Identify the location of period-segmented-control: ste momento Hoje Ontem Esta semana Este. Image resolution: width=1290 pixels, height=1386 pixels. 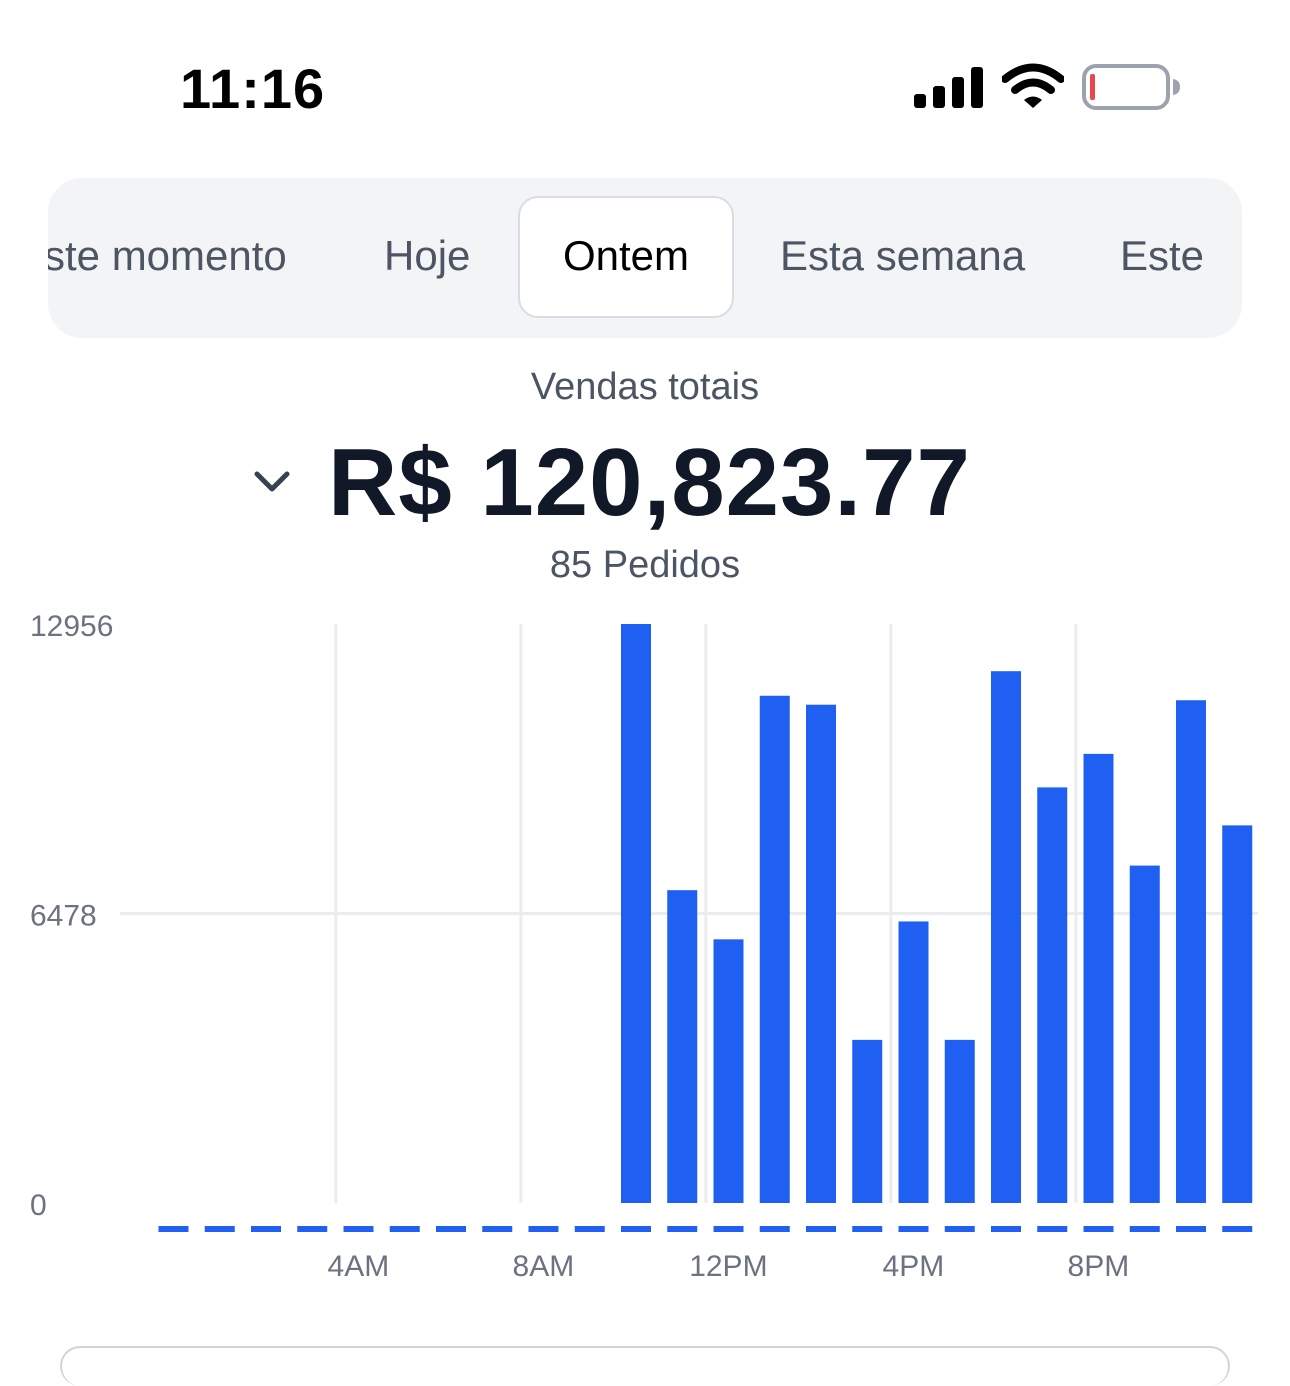
(645, 258).